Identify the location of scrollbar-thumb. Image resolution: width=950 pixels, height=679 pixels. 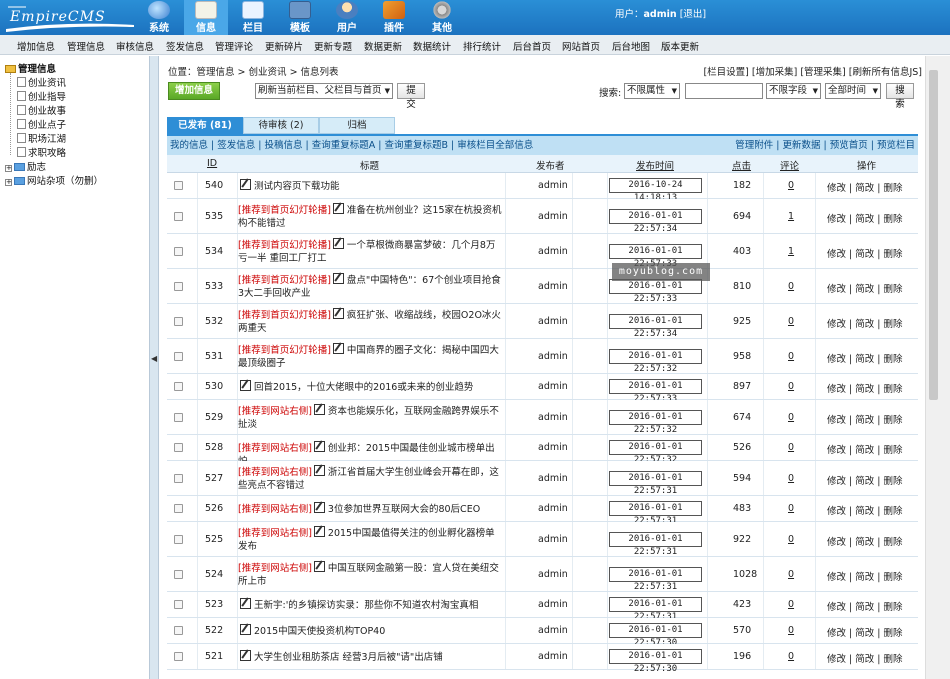
(933, 235).